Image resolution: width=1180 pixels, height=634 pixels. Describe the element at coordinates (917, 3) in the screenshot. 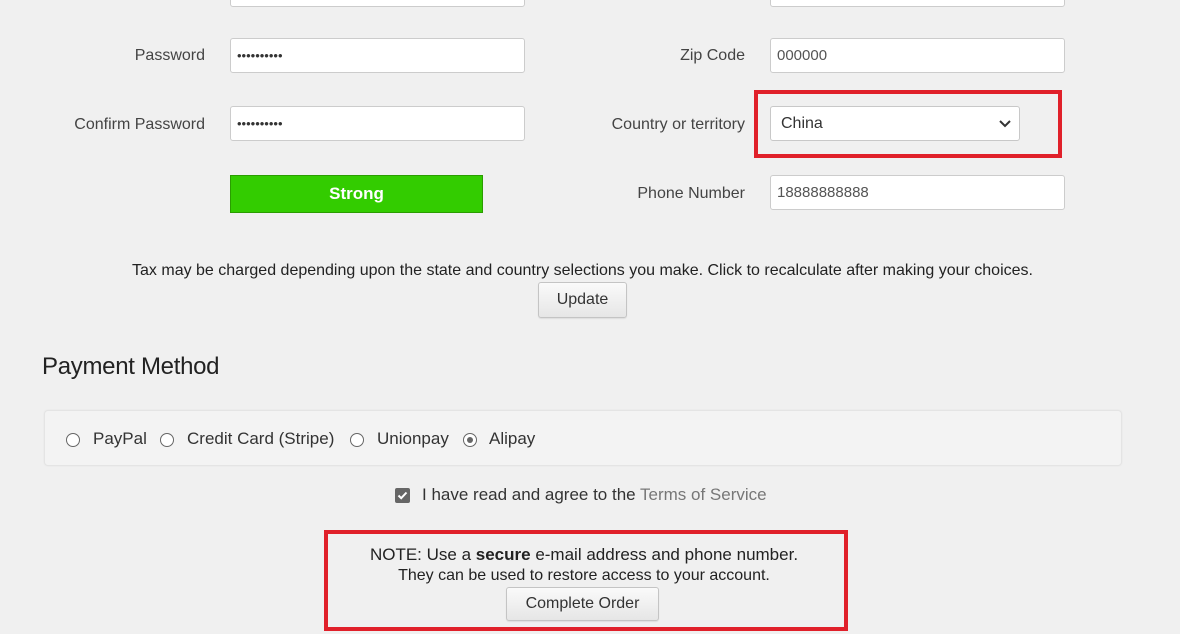

I see `top-right-input` at that location.